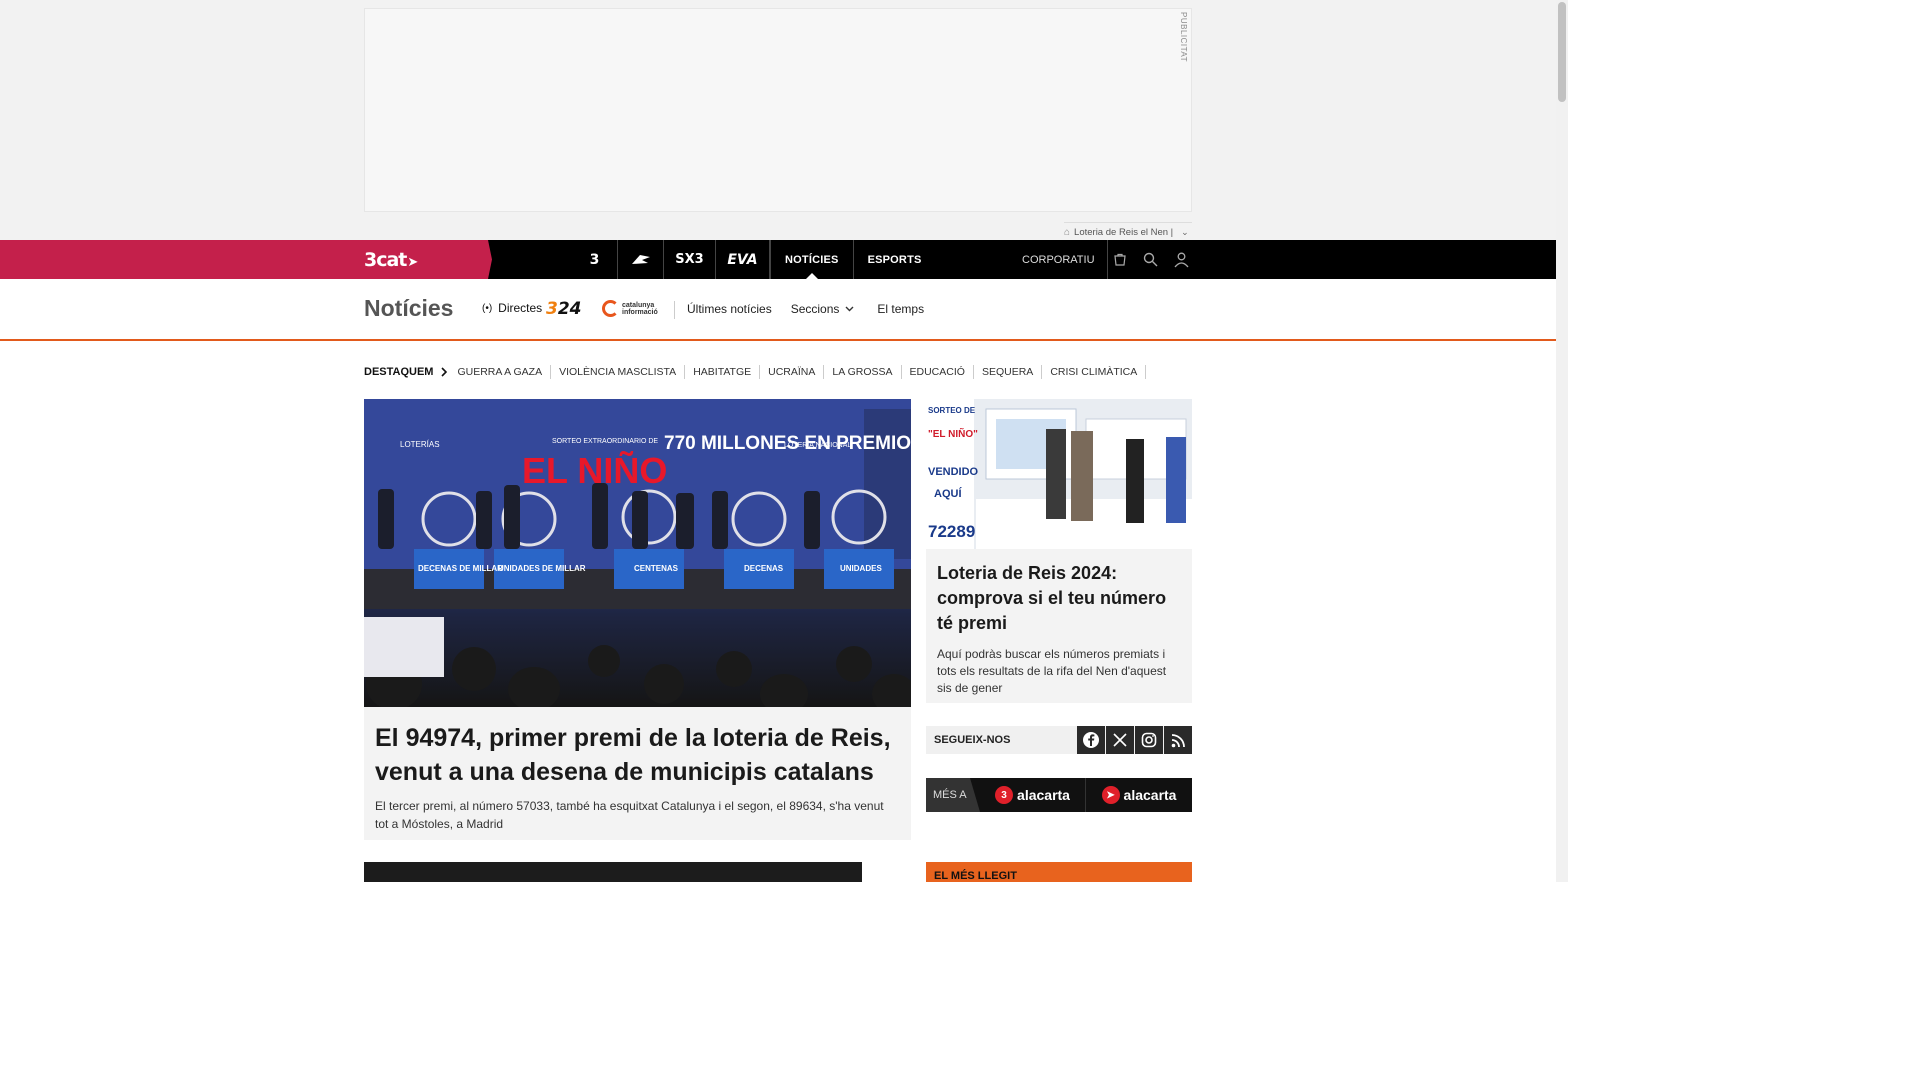  I want to click on promo-text: Loteria de Reis el Nen |, so click(1124, 232).